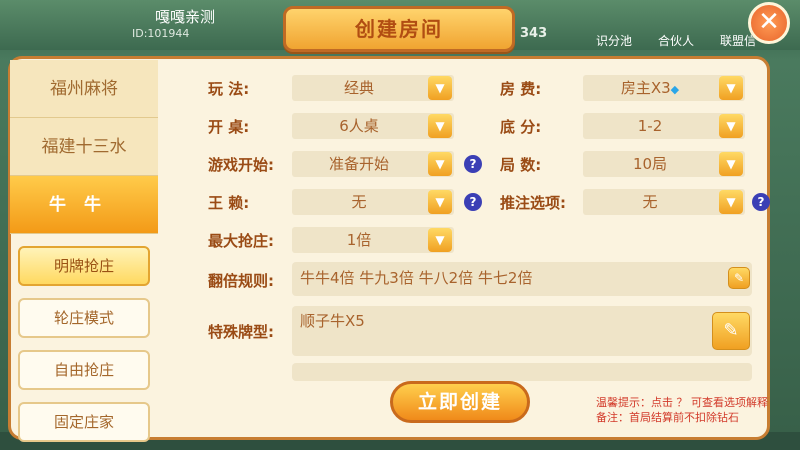 This screenshot has width=800, height=450. What do you see at coordinates (533, 203) in the screenshot?
I see `label-push-bet: 推注选项:` at bounding box center [533, 203].